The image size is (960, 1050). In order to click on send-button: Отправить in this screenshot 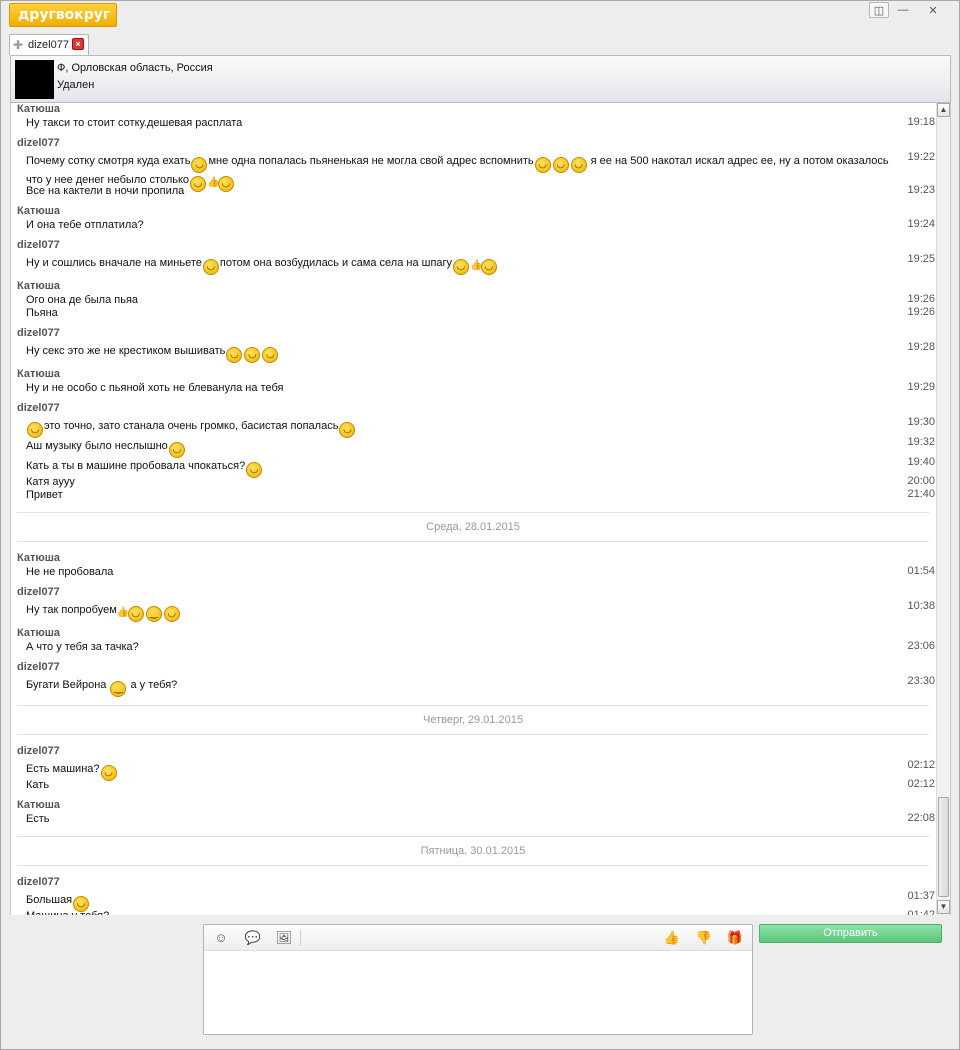, I will do `click(850, 933)`.